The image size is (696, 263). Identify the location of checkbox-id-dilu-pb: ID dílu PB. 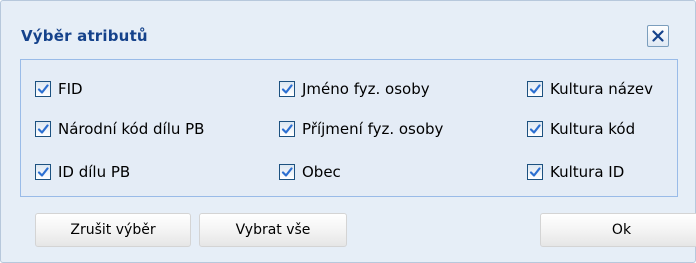
(82, 172).